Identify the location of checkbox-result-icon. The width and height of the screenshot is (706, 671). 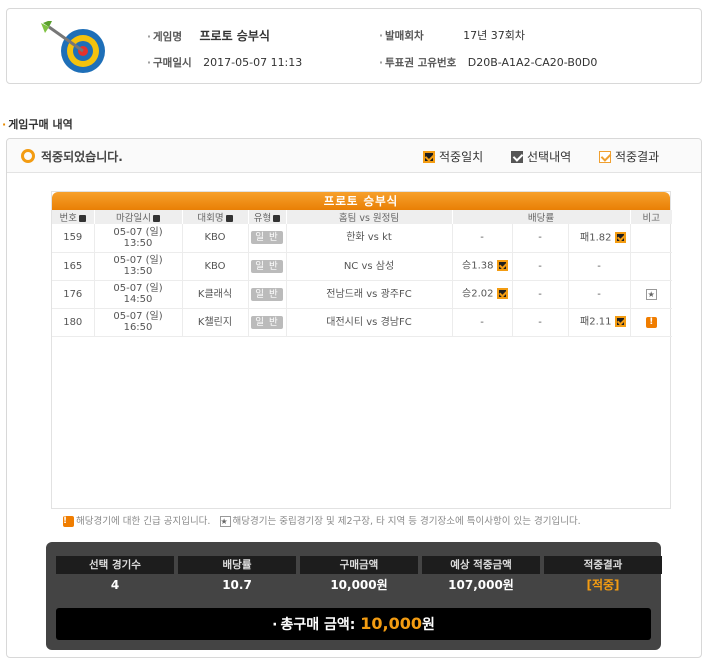
(605, 156).